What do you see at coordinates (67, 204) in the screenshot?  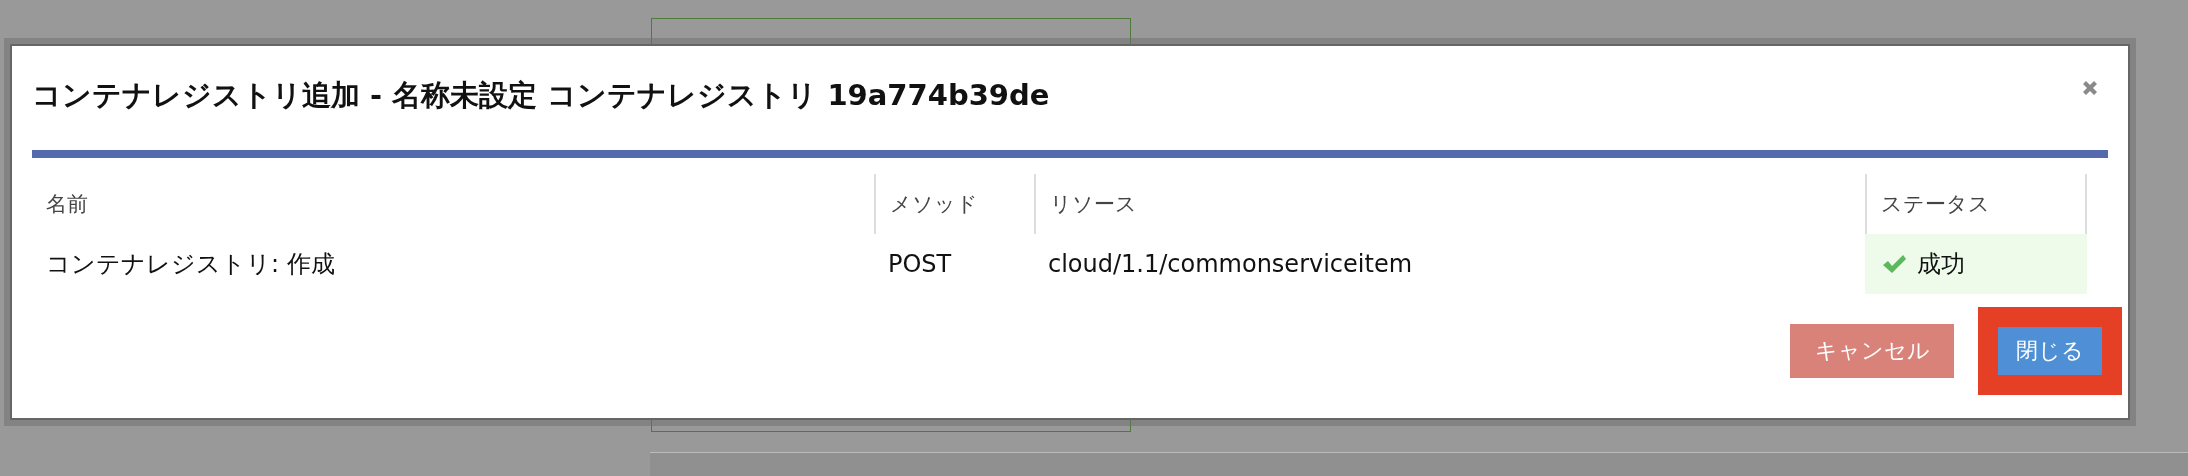 I see `column-header: 名前` at bounding box center [67, 204].